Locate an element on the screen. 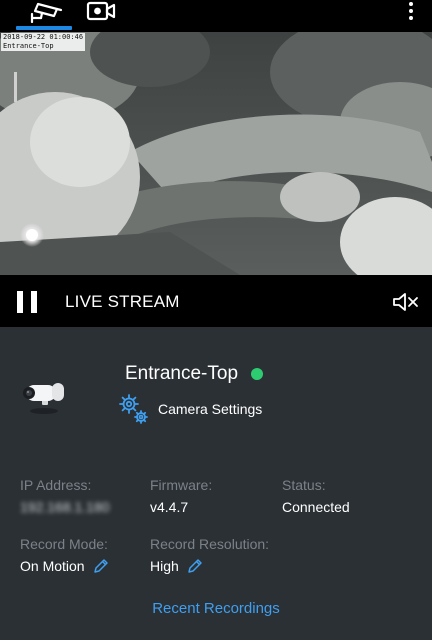  record-resolution-field: Record Resolution: High is located at coordinates (209, 555).